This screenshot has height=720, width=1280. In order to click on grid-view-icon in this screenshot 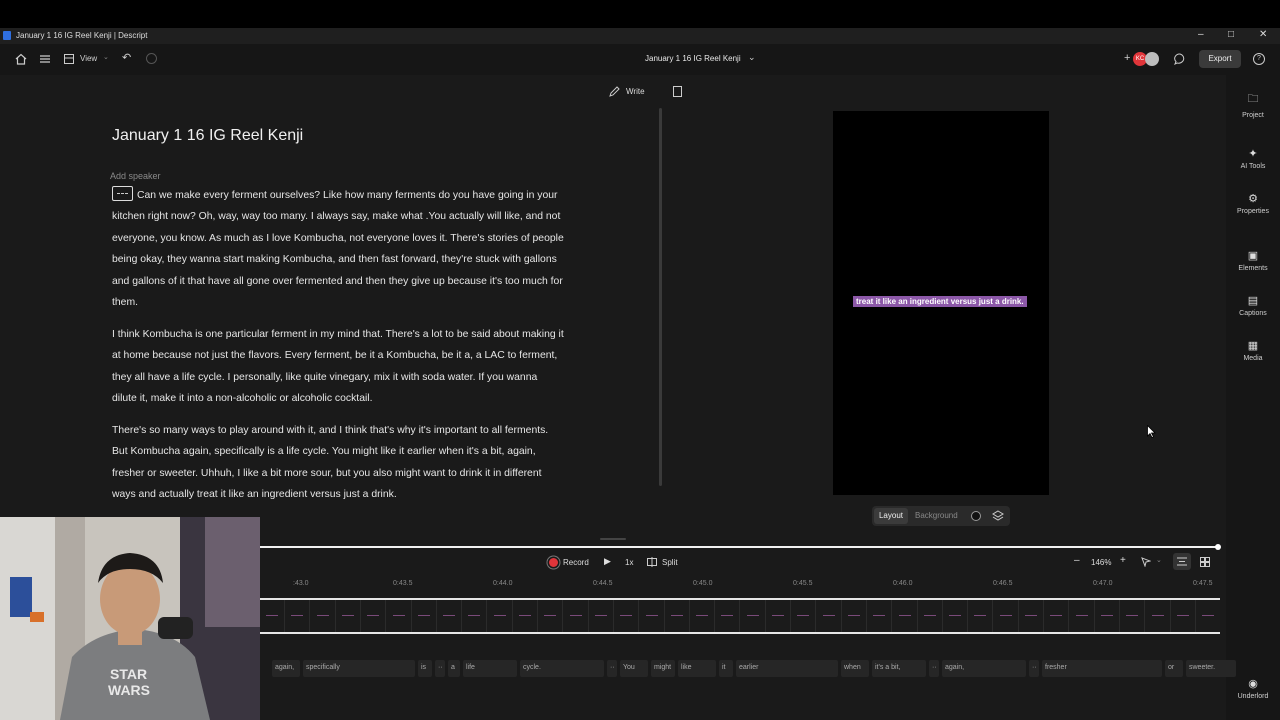, I will do `click(1205, 562)`.